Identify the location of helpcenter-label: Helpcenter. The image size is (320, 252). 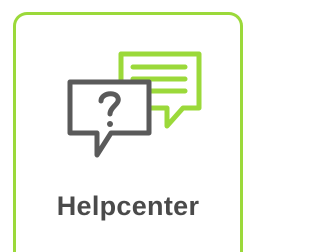
(128, 206).